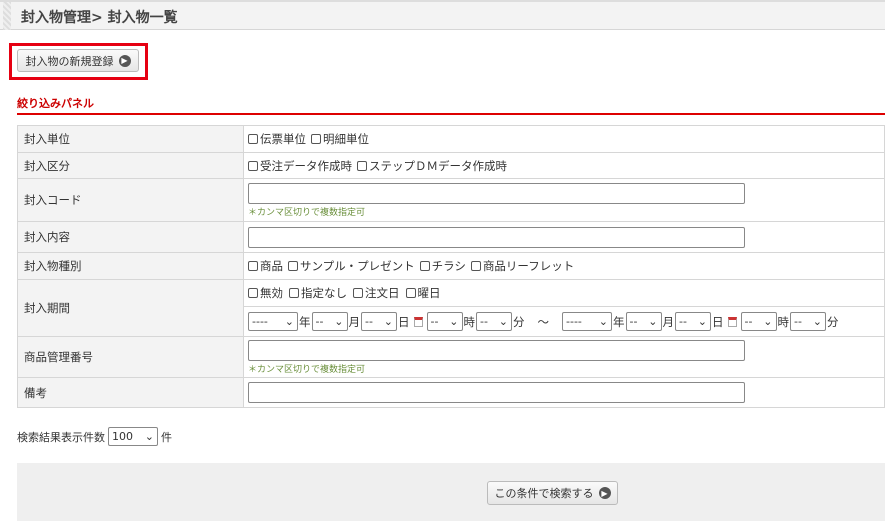 This screenshot has height=521, width=885. Describe the element at coordinates (693, 321) in the screenshot. I see `end-day-select: -- ⌄` at that location.